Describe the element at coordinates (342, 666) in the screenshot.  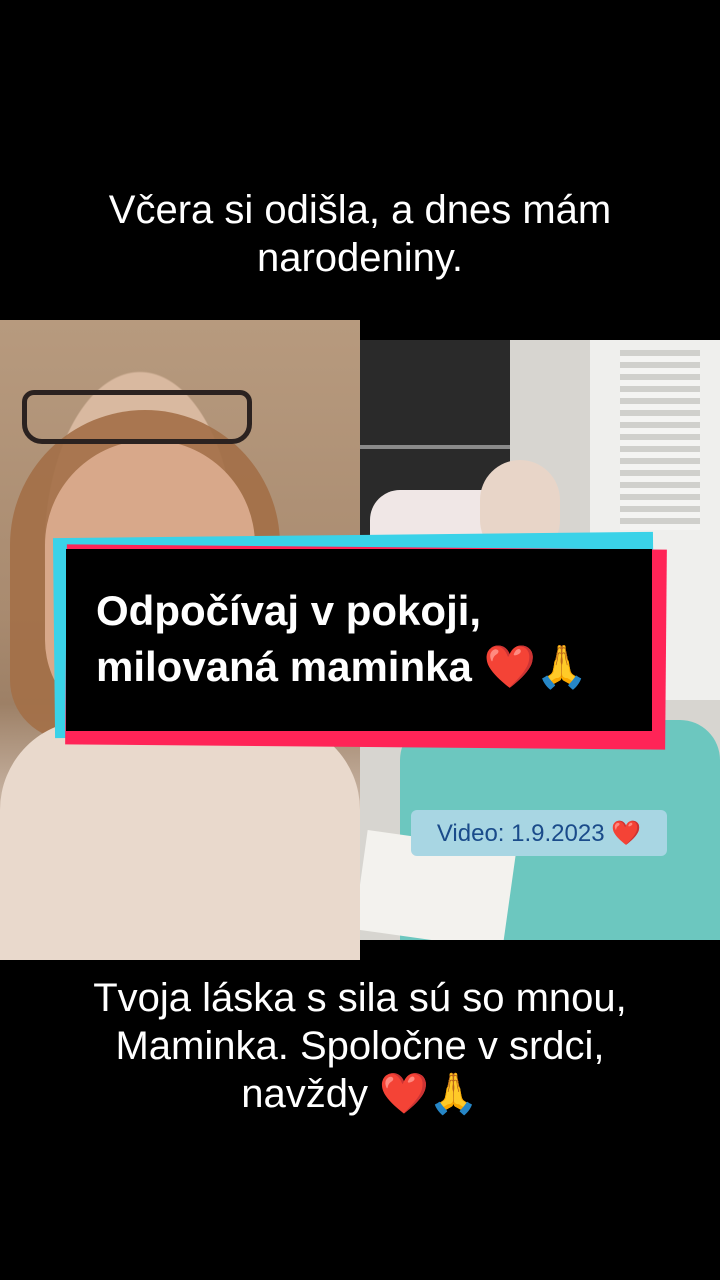
I see `overlay-text-line-2: milovaná maminka ❤️🙏` at that location.